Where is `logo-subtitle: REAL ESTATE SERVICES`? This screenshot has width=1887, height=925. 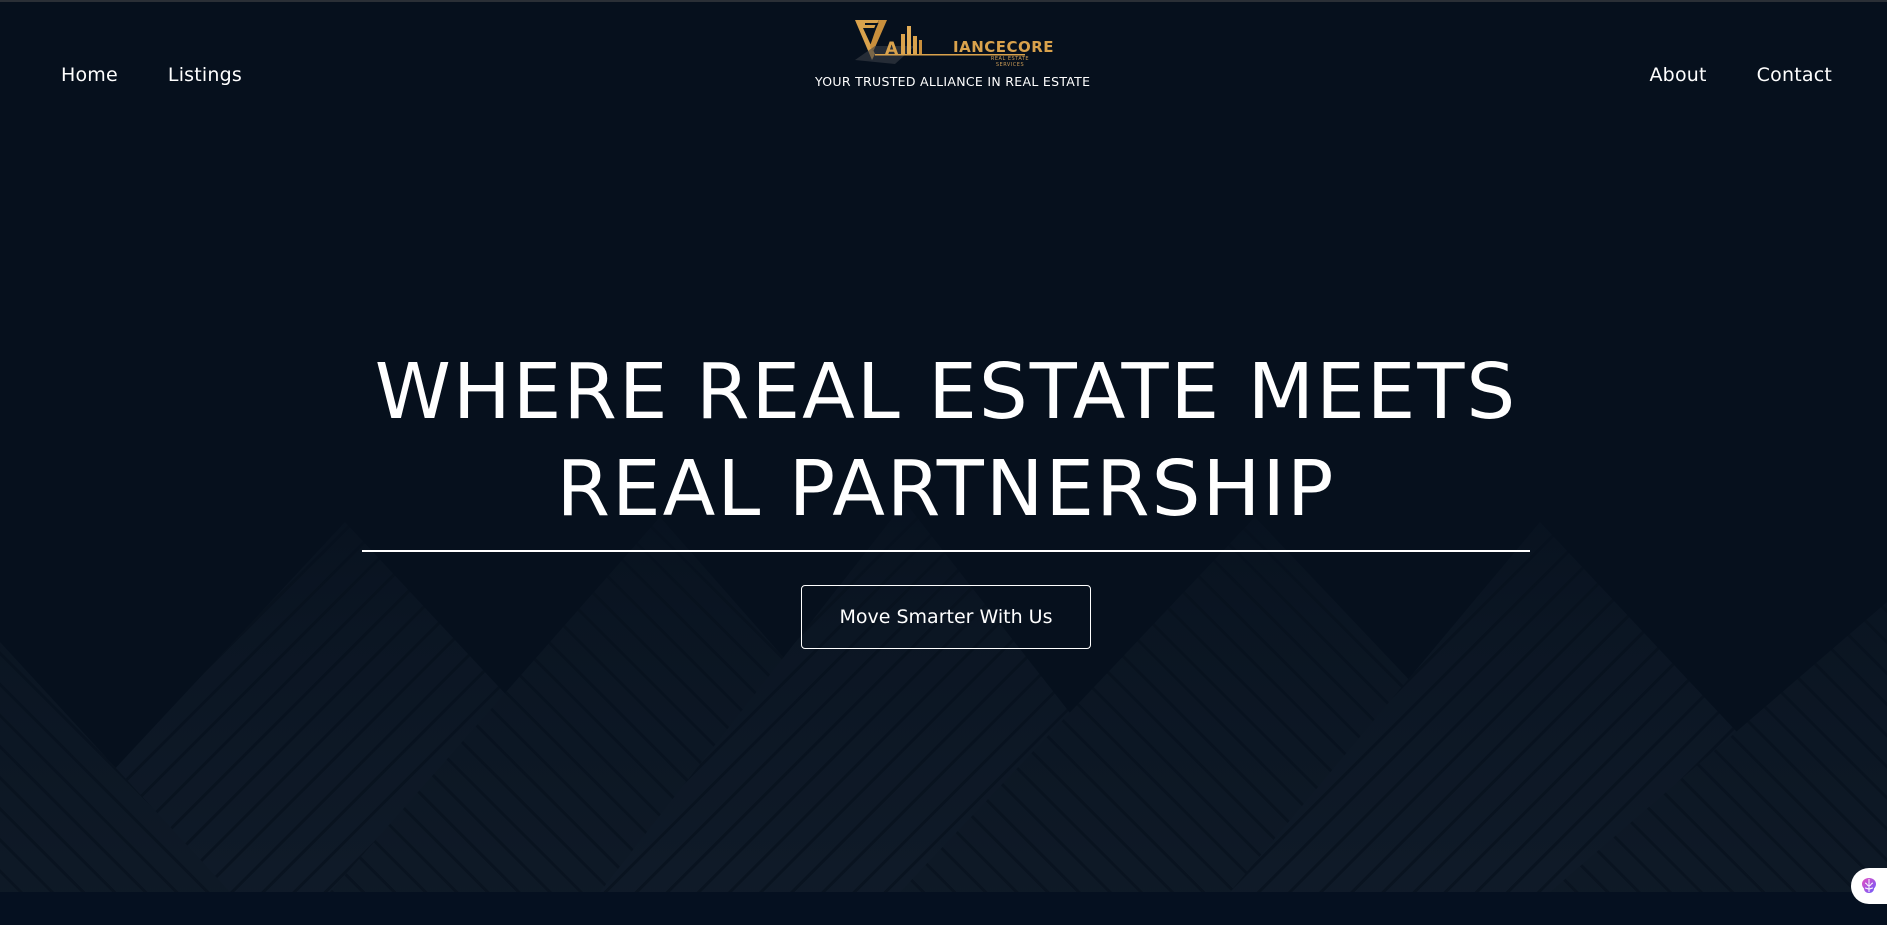
logo-subtitle: REAL ESTATE SERVICES is located at coordinates (1010, 62).